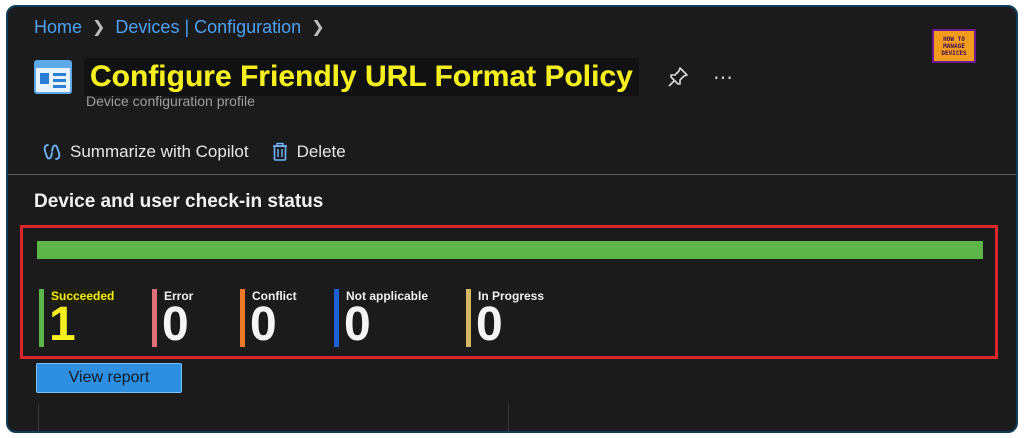 This screenshot has height=438, width=1024. What do you see at coordinates (321, 151) in the screenshot?
I see `delete-label: Delete` at bounding box center [321, 151].